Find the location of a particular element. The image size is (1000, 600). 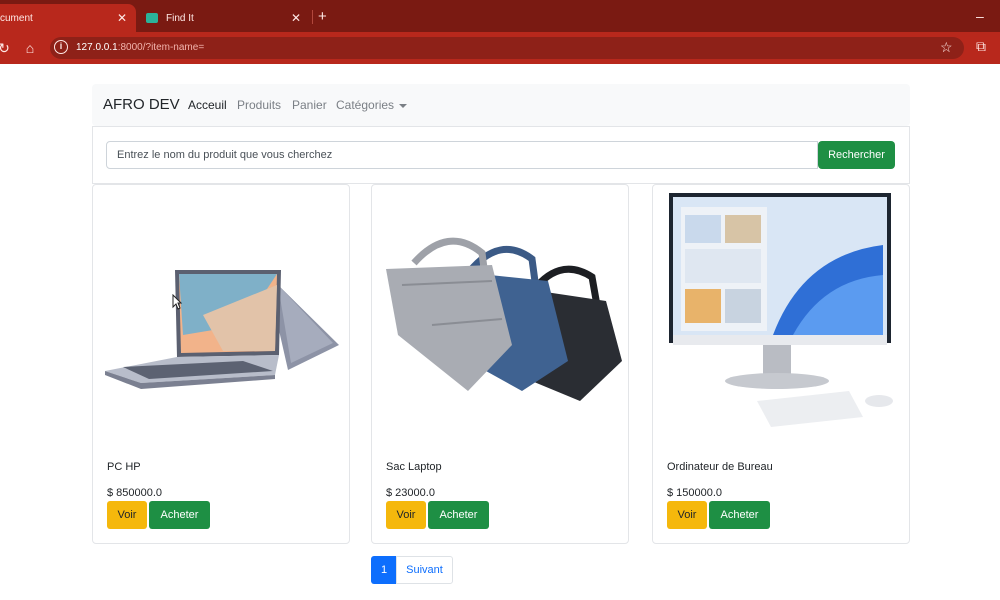

url-text: 127.0.0.1:8000/?item-name= is located at coordinates (140, 47).